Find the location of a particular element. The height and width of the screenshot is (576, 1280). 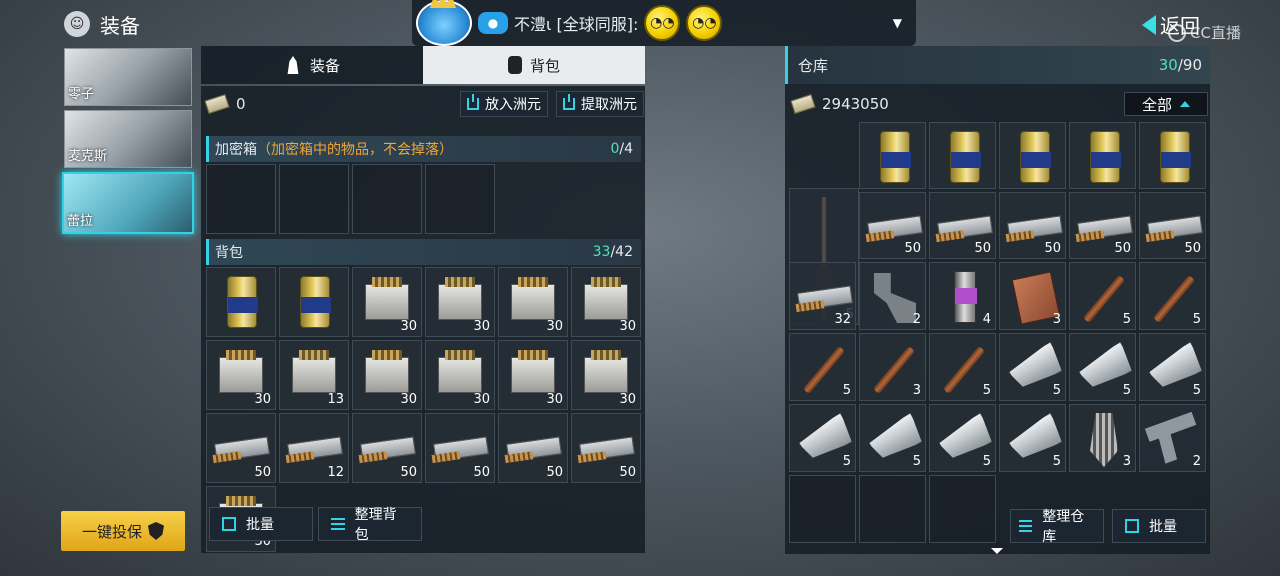

chat-bar: ● 不澧ι [全球同服]: ◔◔ ◔◔ ▼ is located at coordinates (664, 23).